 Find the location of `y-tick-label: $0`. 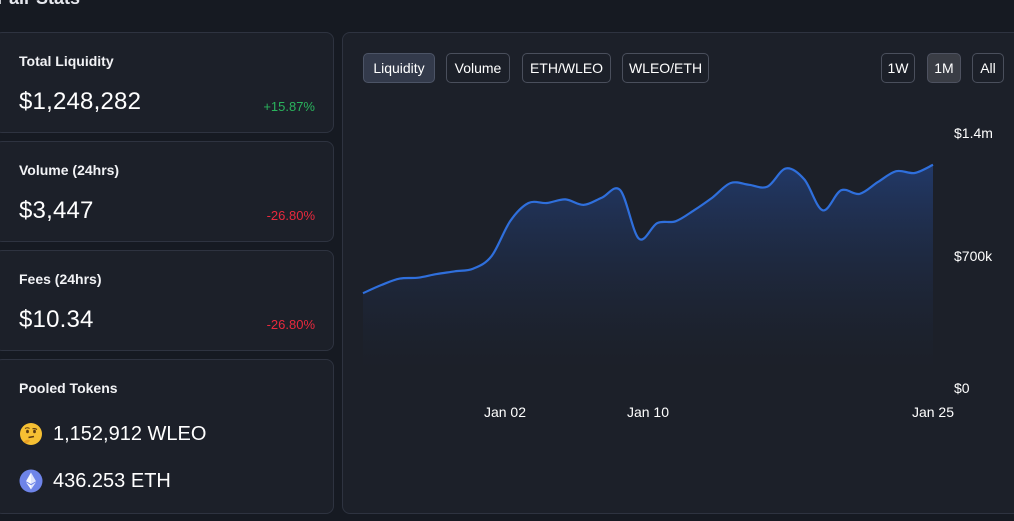

y-tick-label: $0 is located at coordinates (962, 388).